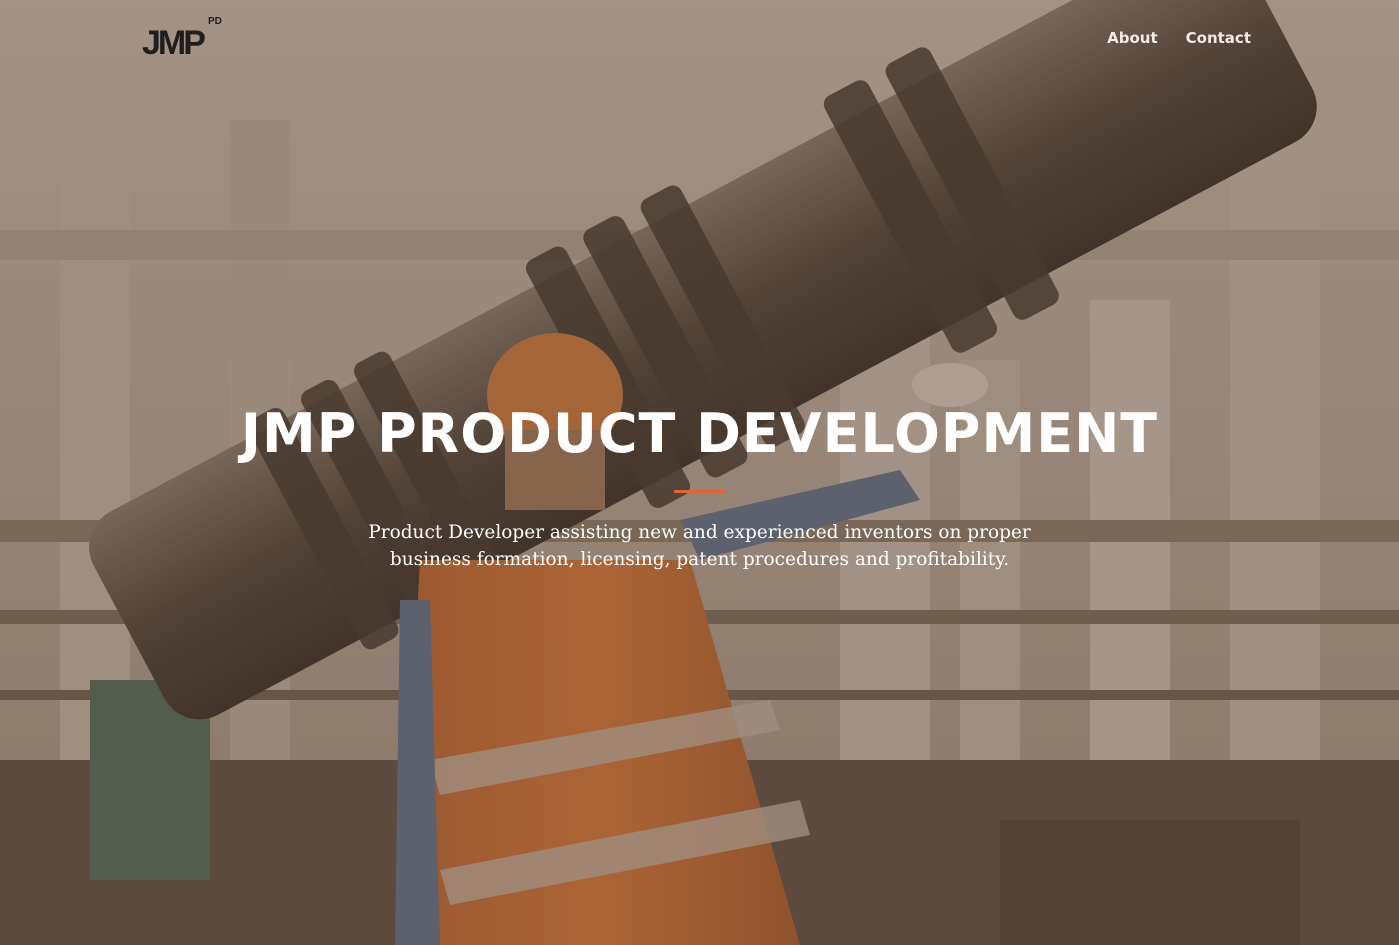  Describe the element at coordinates (1218, 38) in the screenshot. I see `nav-link-contact: Contact` at that location.